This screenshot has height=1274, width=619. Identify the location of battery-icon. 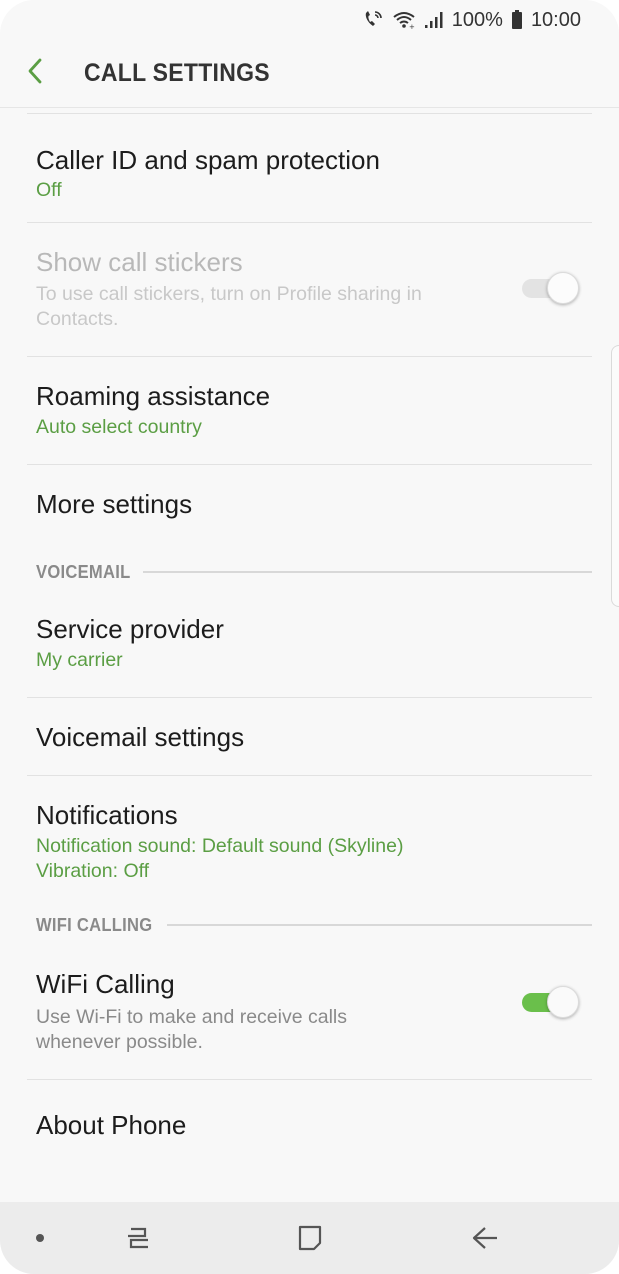
(517, 20).